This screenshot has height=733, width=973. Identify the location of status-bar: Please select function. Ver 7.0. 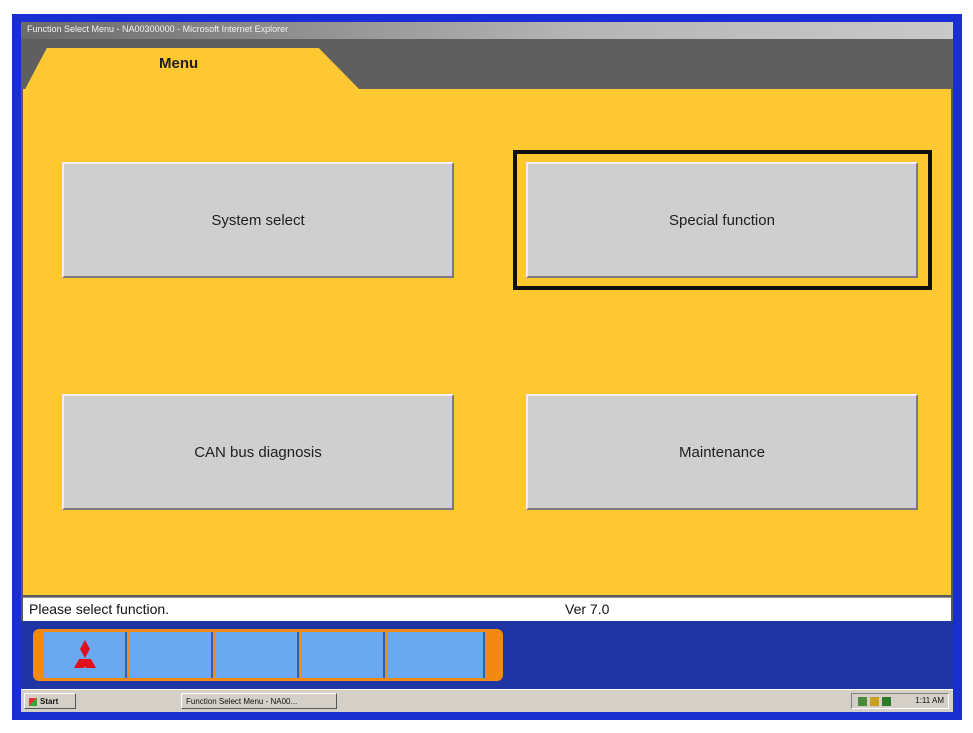
(487, 609).